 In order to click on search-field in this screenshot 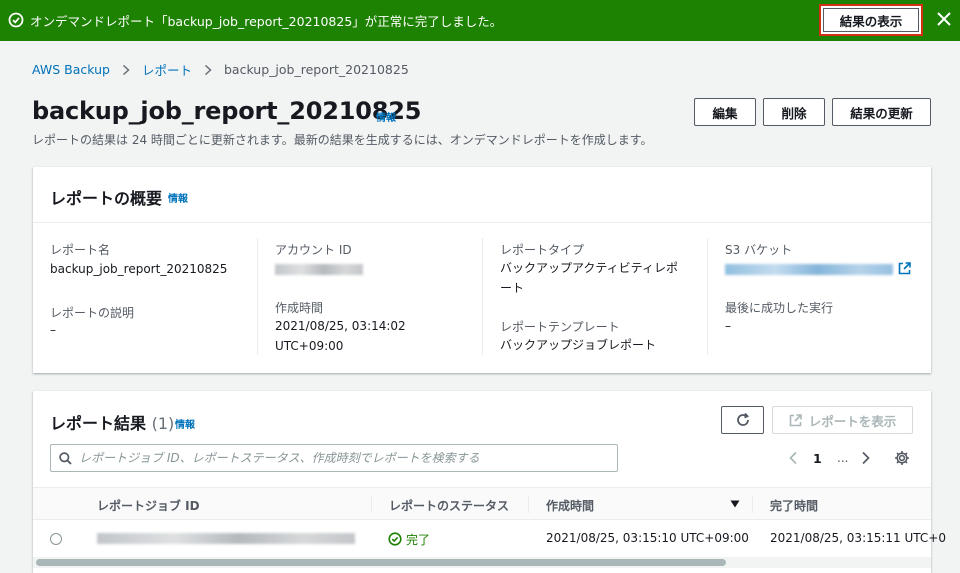, I will do `click(334, 458)`.